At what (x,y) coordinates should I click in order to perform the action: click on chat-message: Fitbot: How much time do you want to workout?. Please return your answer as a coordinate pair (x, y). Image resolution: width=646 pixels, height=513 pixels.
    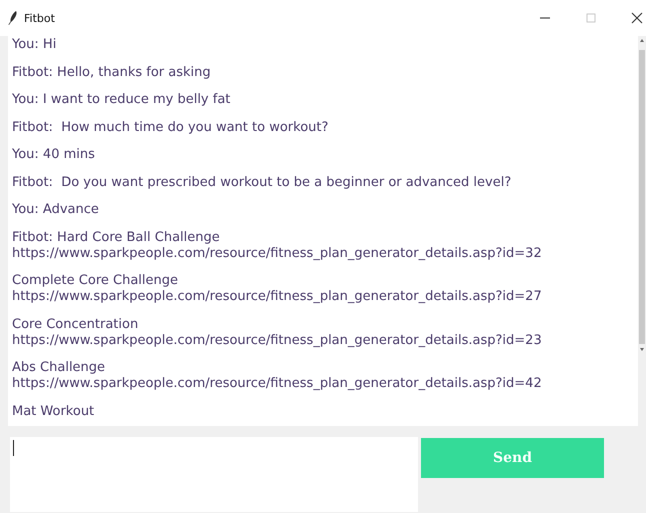
    Looking at the image, I should click on (170, 128).